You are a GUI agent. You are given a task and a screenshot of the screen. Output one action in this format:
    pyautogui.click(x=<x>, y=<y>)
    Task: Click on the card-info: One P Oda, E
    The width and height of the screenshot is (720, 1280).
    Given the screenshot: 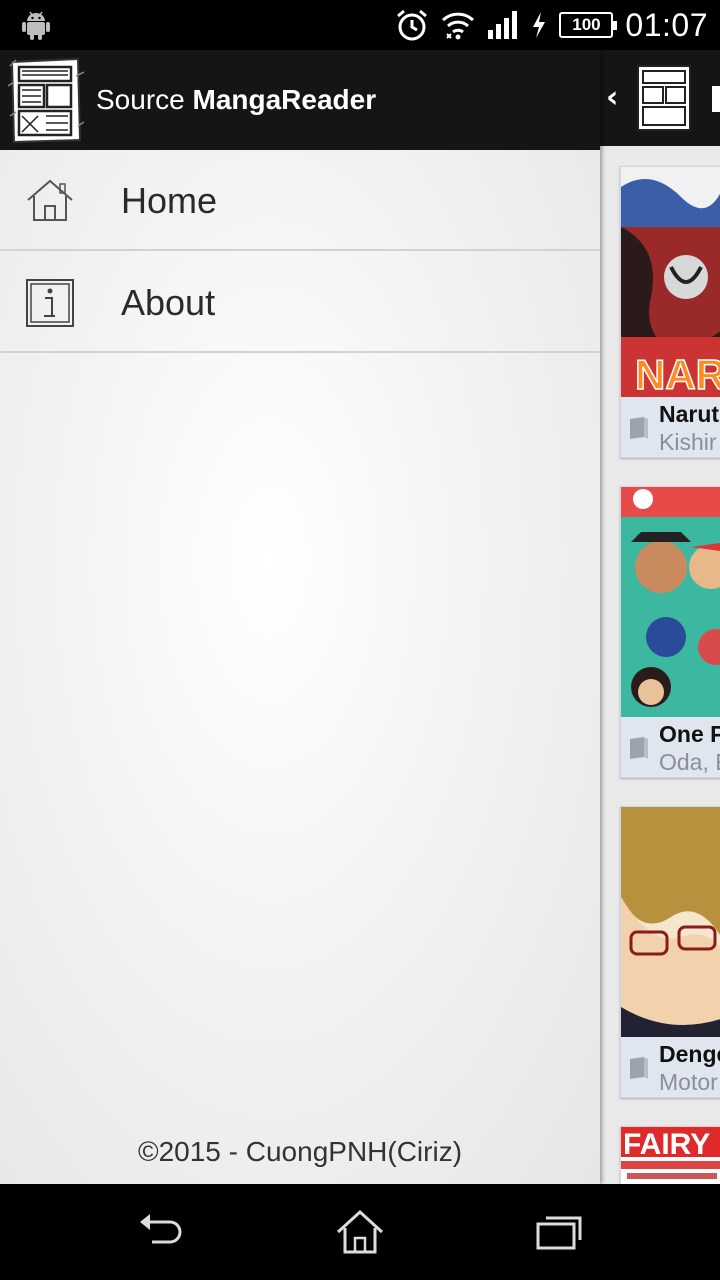 What is the action you would take?
    pyautogui.click(x=670, y=747)
    